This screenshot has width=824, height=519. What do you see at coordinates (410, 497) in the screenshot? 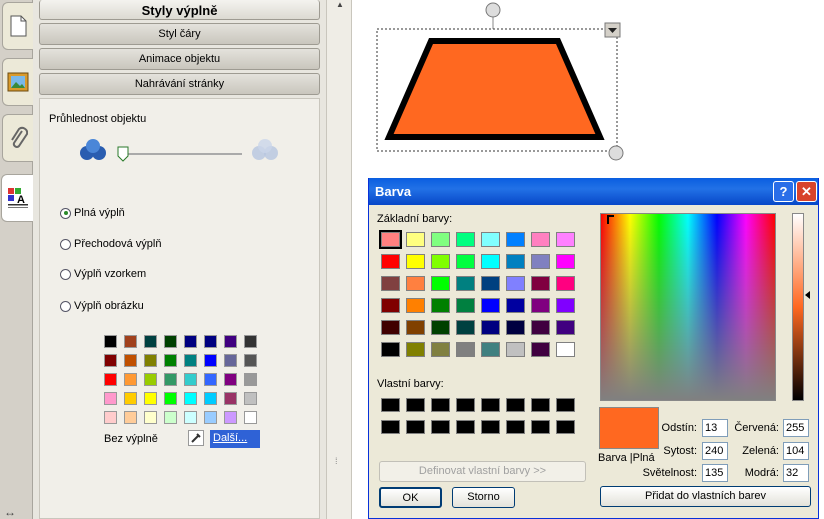
I see `ok-button: OK` at bounding box center [410, 497].